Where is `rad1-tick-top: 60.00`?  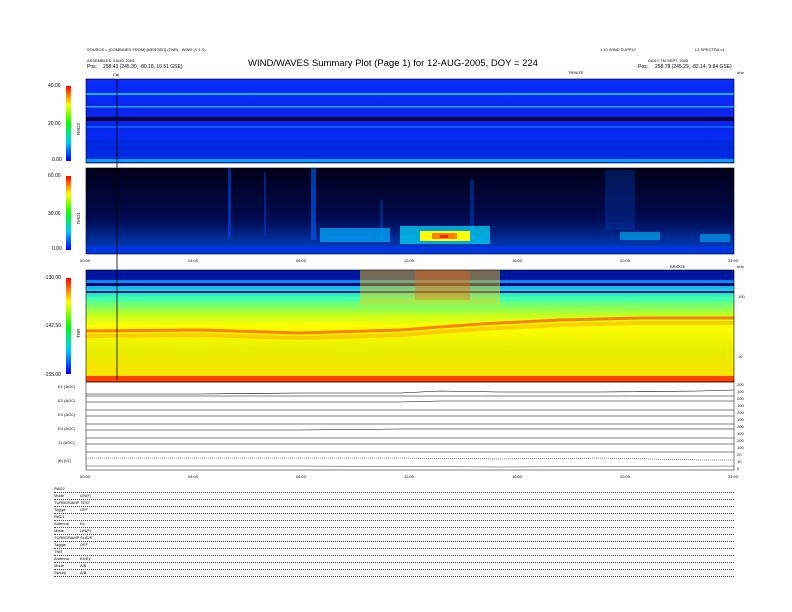 rad1-tick-top: 60.00 is located at coordinates (54, 176).